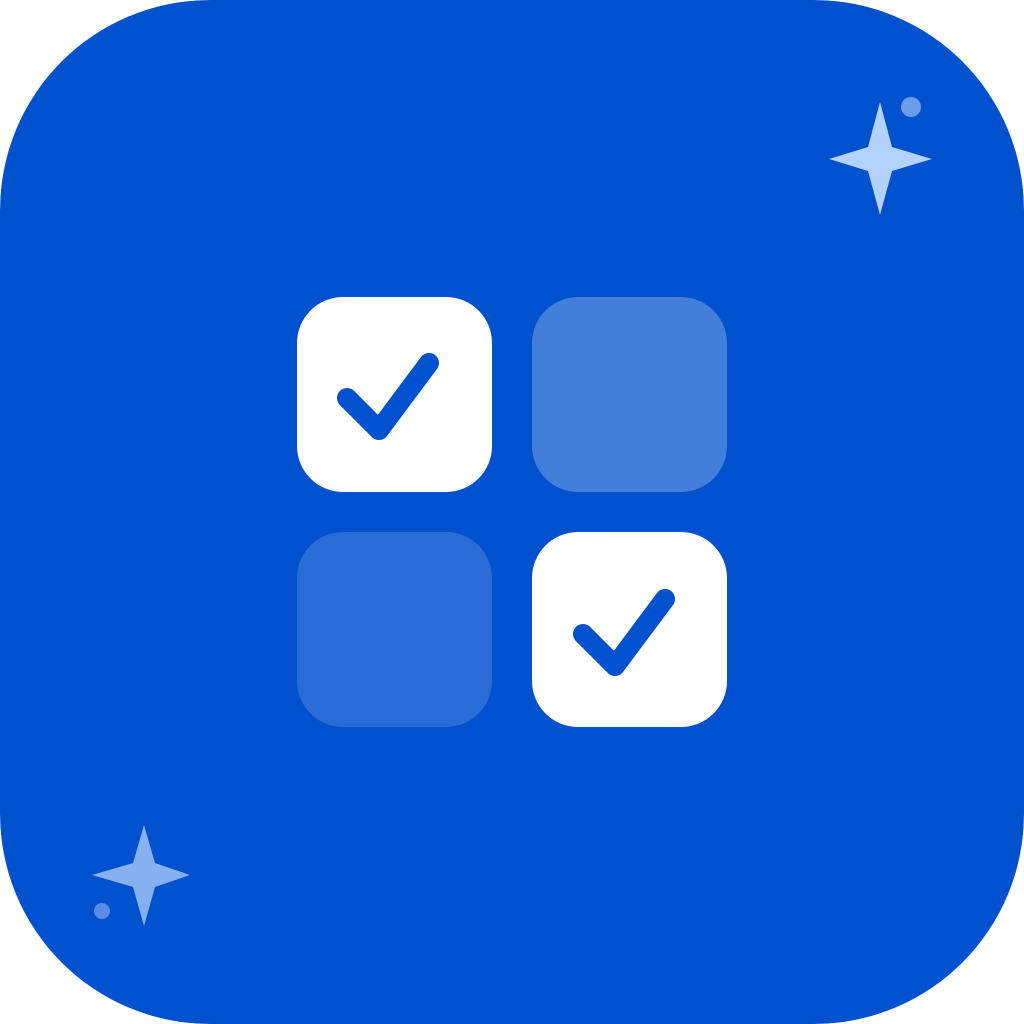 This screenshot has width=1024, height=1024. What do you see at coordinates (394, 394) in the screenshot?
I see `tile-top-left-checked` at bounding box center [394, 394].